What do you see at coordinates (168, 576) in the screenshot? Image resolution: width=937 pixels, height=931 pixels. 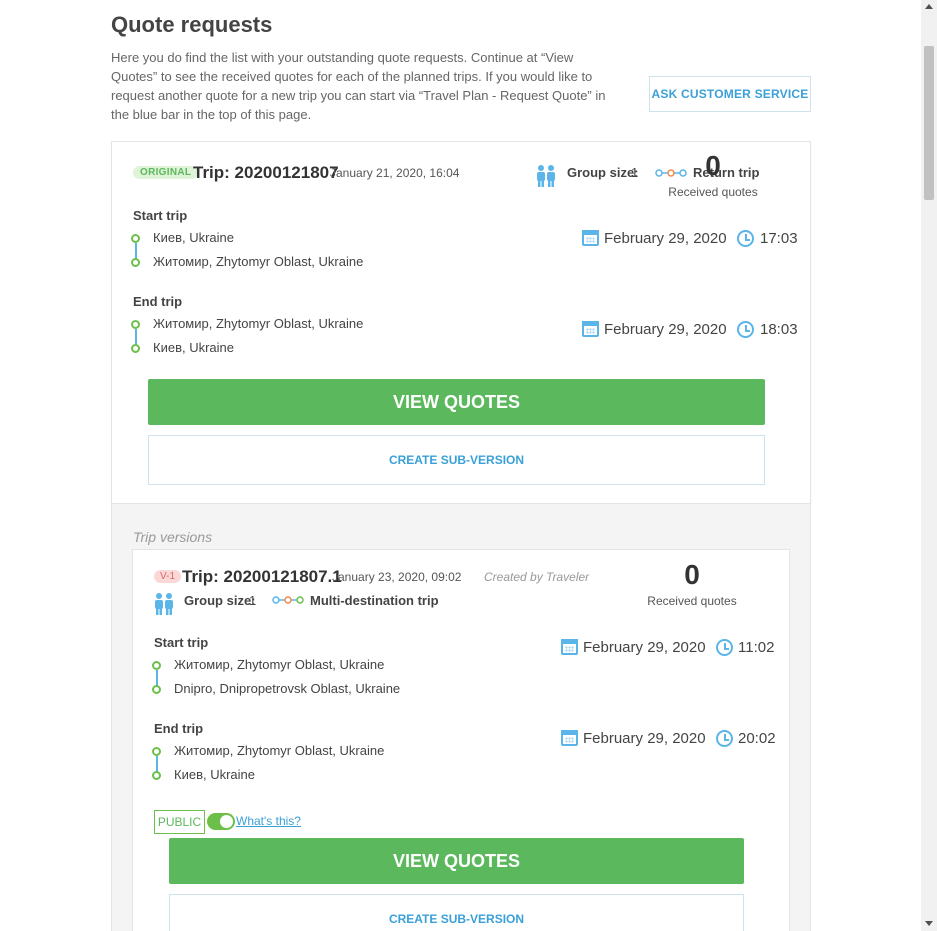 I see `version-badge: V-1` at bounding box center [168, 576].